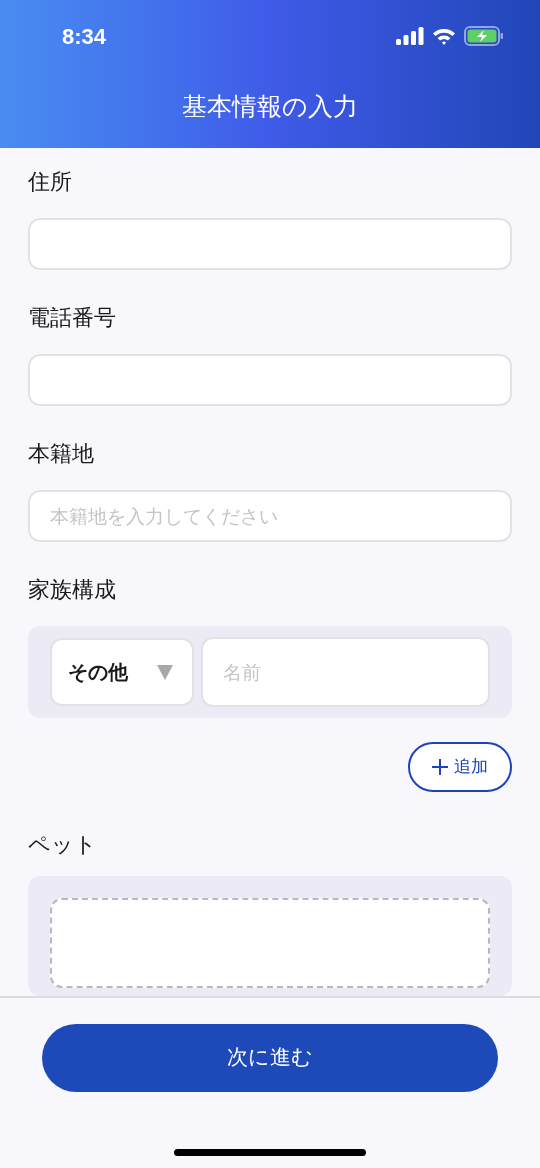  Describe the element at coordinates (61, 454) in the screenshot. I see `field-label: 本籍地` at that location.